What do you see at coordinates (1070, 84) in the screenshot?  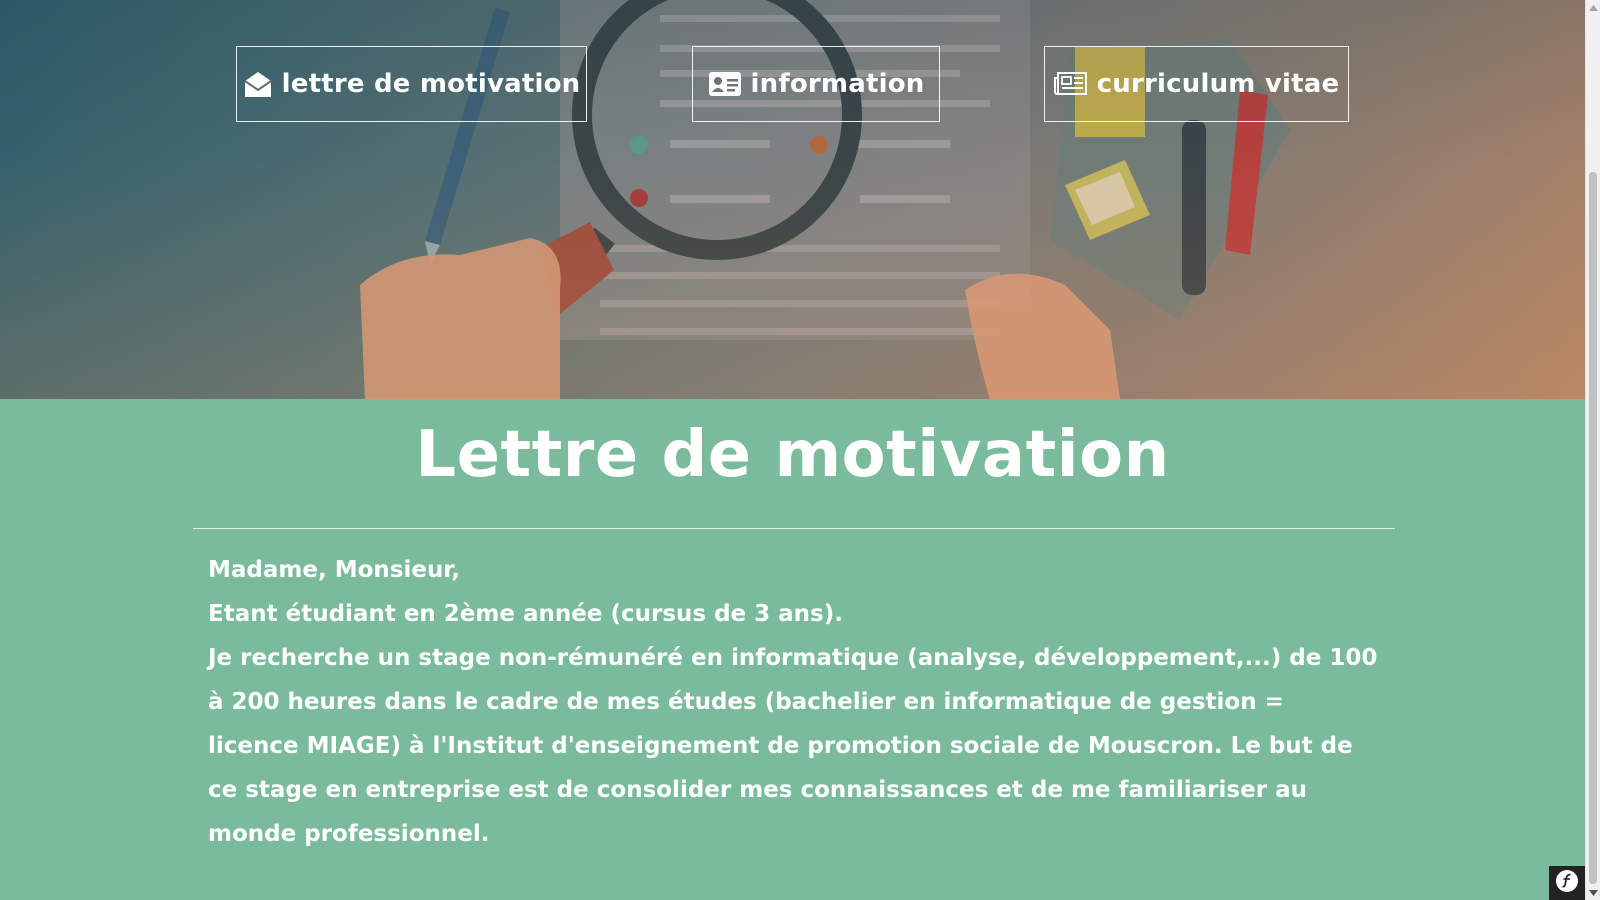 I see `newspaper-icon` at bounding box center [1070, 84].